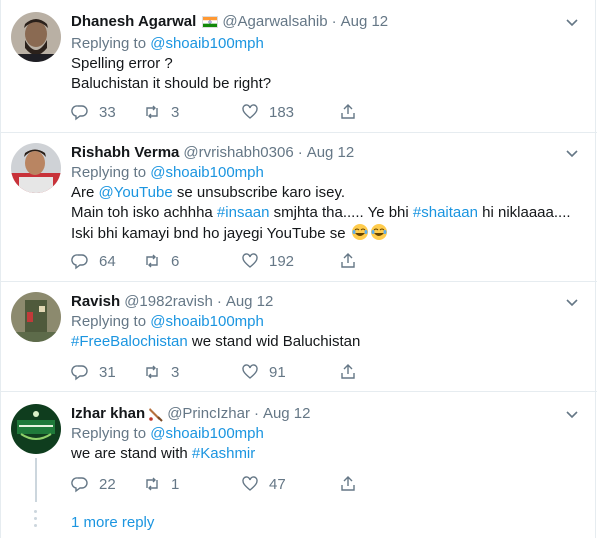 The image size is (598, 538). Describe the element at coordinates (131, 453) in the screenshot. I see `text-segment: we are stand with` at that location.